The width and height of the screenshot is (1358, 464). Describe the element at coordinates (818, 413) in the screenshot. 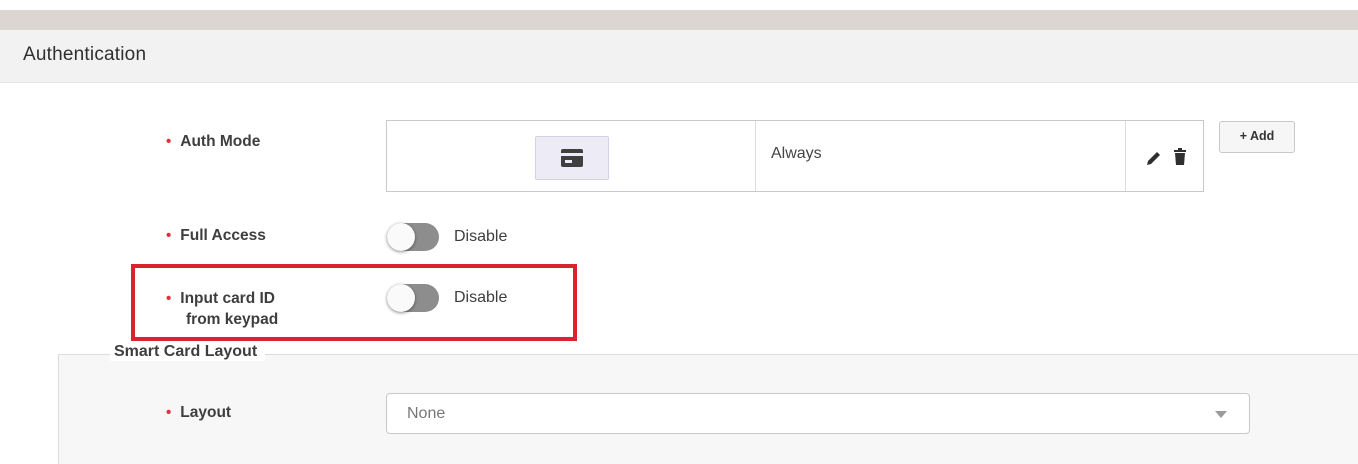

I see `layout-select: None` at that location.